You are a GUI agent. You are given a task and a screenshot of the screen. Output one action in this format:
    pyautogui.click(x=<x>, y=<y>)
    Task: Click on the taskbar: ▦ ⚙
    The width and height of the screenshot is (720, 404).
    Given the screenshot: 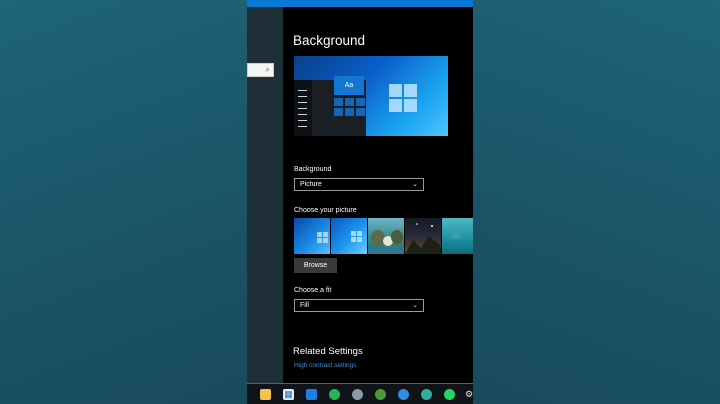 What is the action you would take?
    pyautogui.click(x=360, y=393)
    